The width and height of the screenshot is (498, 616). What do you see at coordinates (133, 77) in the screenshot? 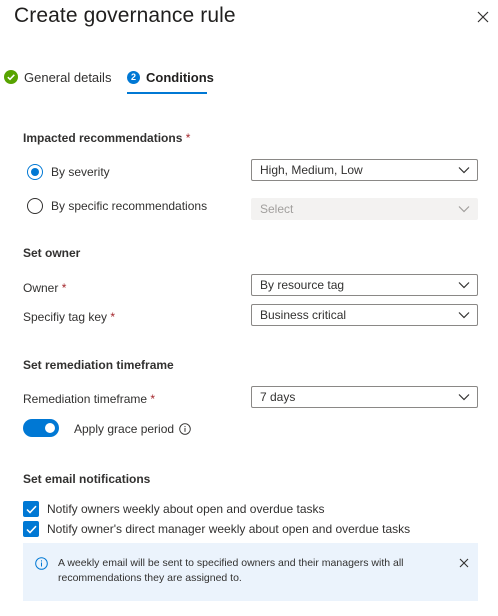
I see `step-number-badge: 2` at bounding box center [133, 77].